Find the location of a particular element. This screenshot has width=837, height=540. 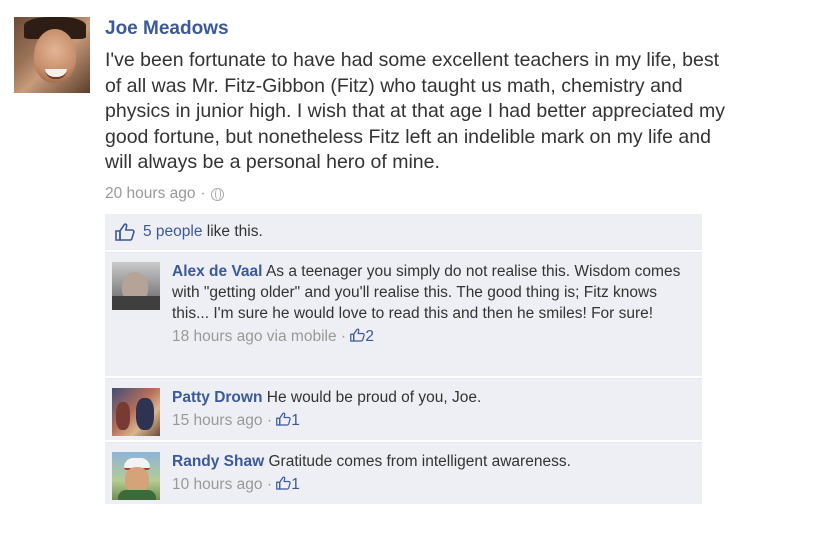

commenter-name: Patty Drown is located at coordinates (217, 397).